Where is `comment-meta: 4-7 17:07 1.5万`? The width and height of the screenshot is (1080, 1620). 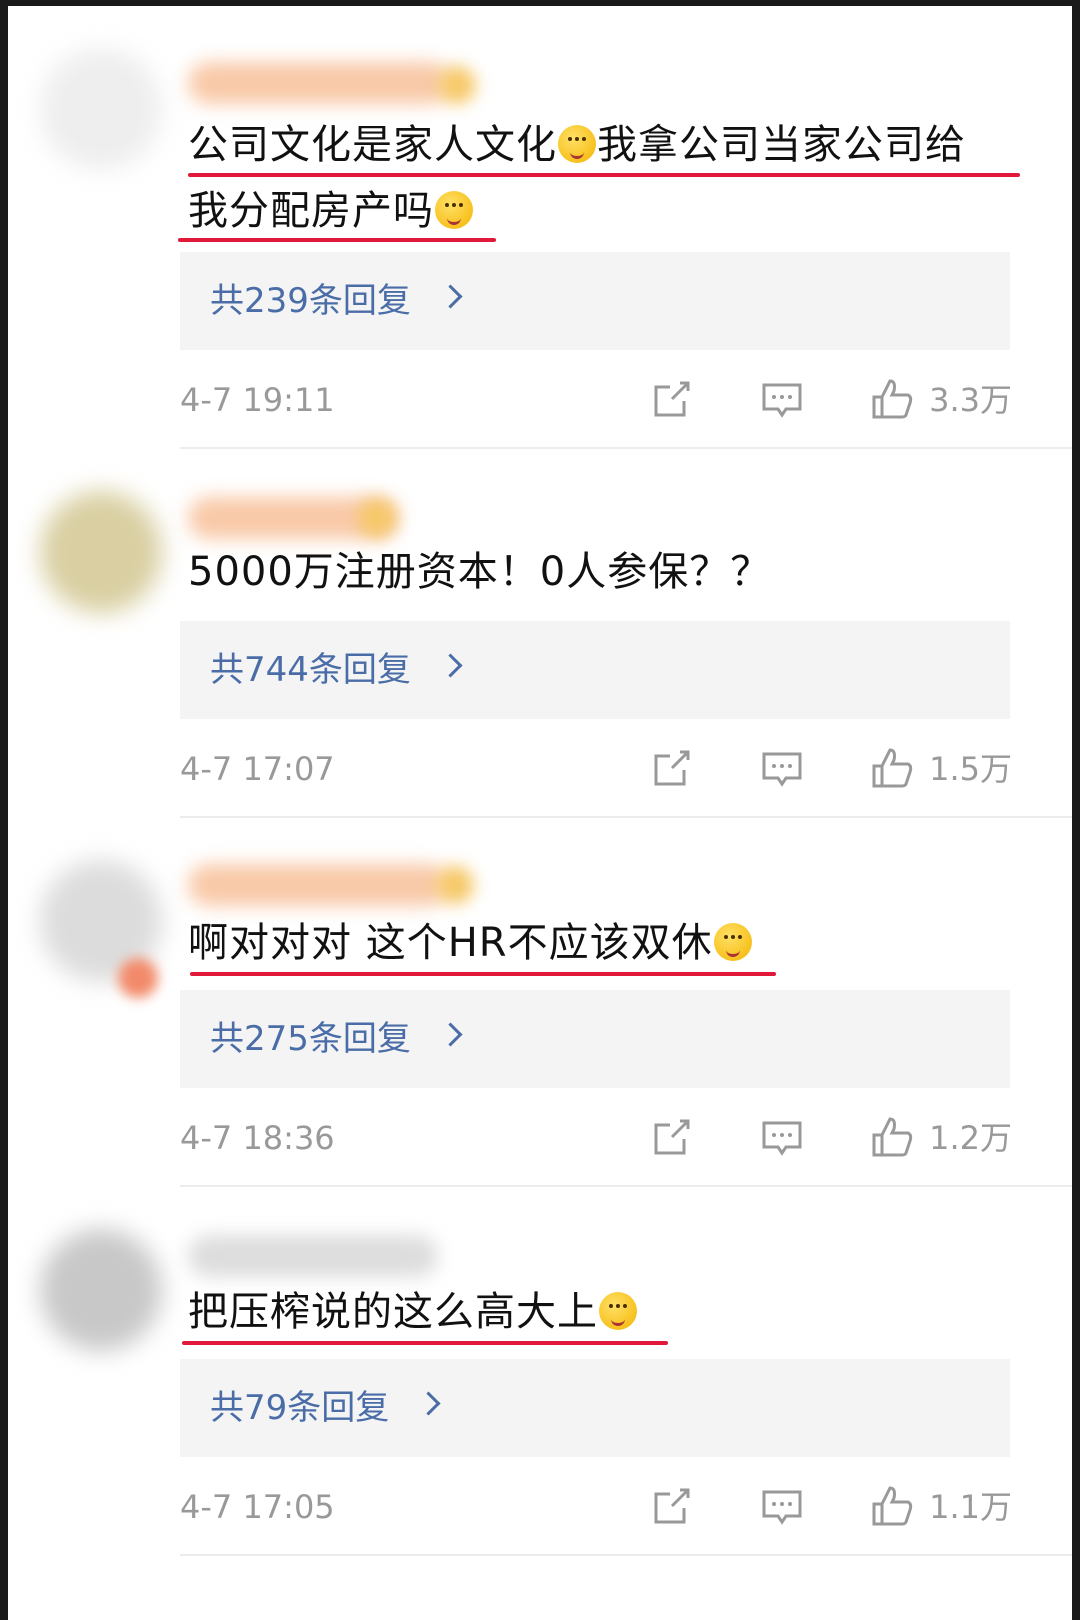 comment-meta: 4-7 17:07 1.5万 is located at coordinates (596, 769).